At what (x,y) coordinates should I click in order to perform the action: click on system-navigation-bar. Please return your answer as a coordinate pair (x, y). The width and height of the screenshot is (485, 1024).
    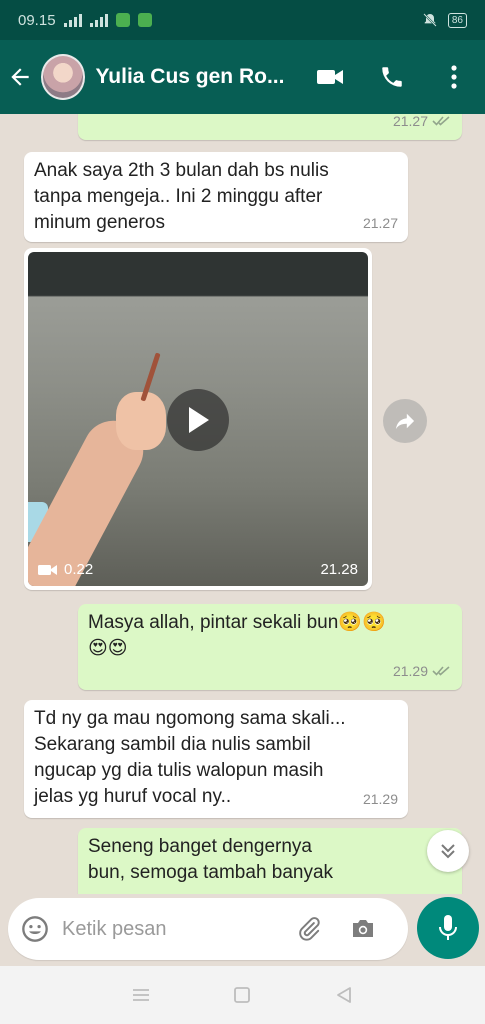
    Looking at the image, I should click on (242, 995).